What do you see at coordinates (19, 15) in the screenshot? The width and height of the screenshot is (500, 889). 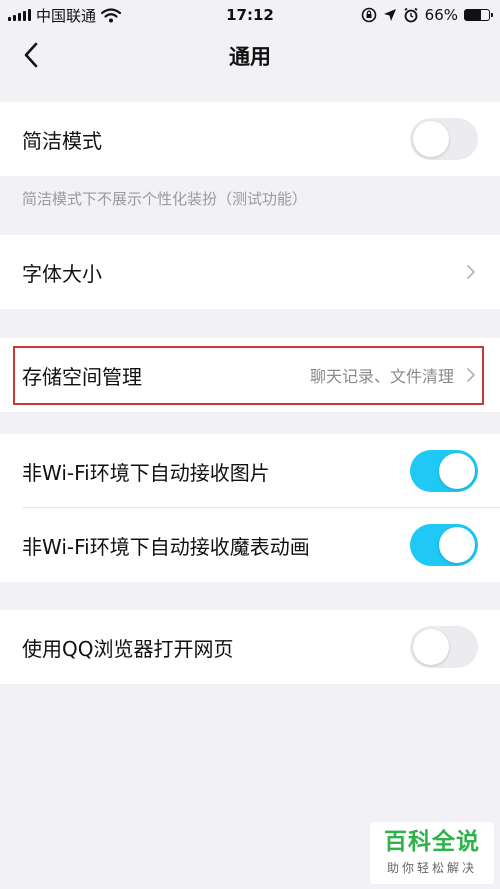 I see `signal-icon` at bounding box center [19, 15].